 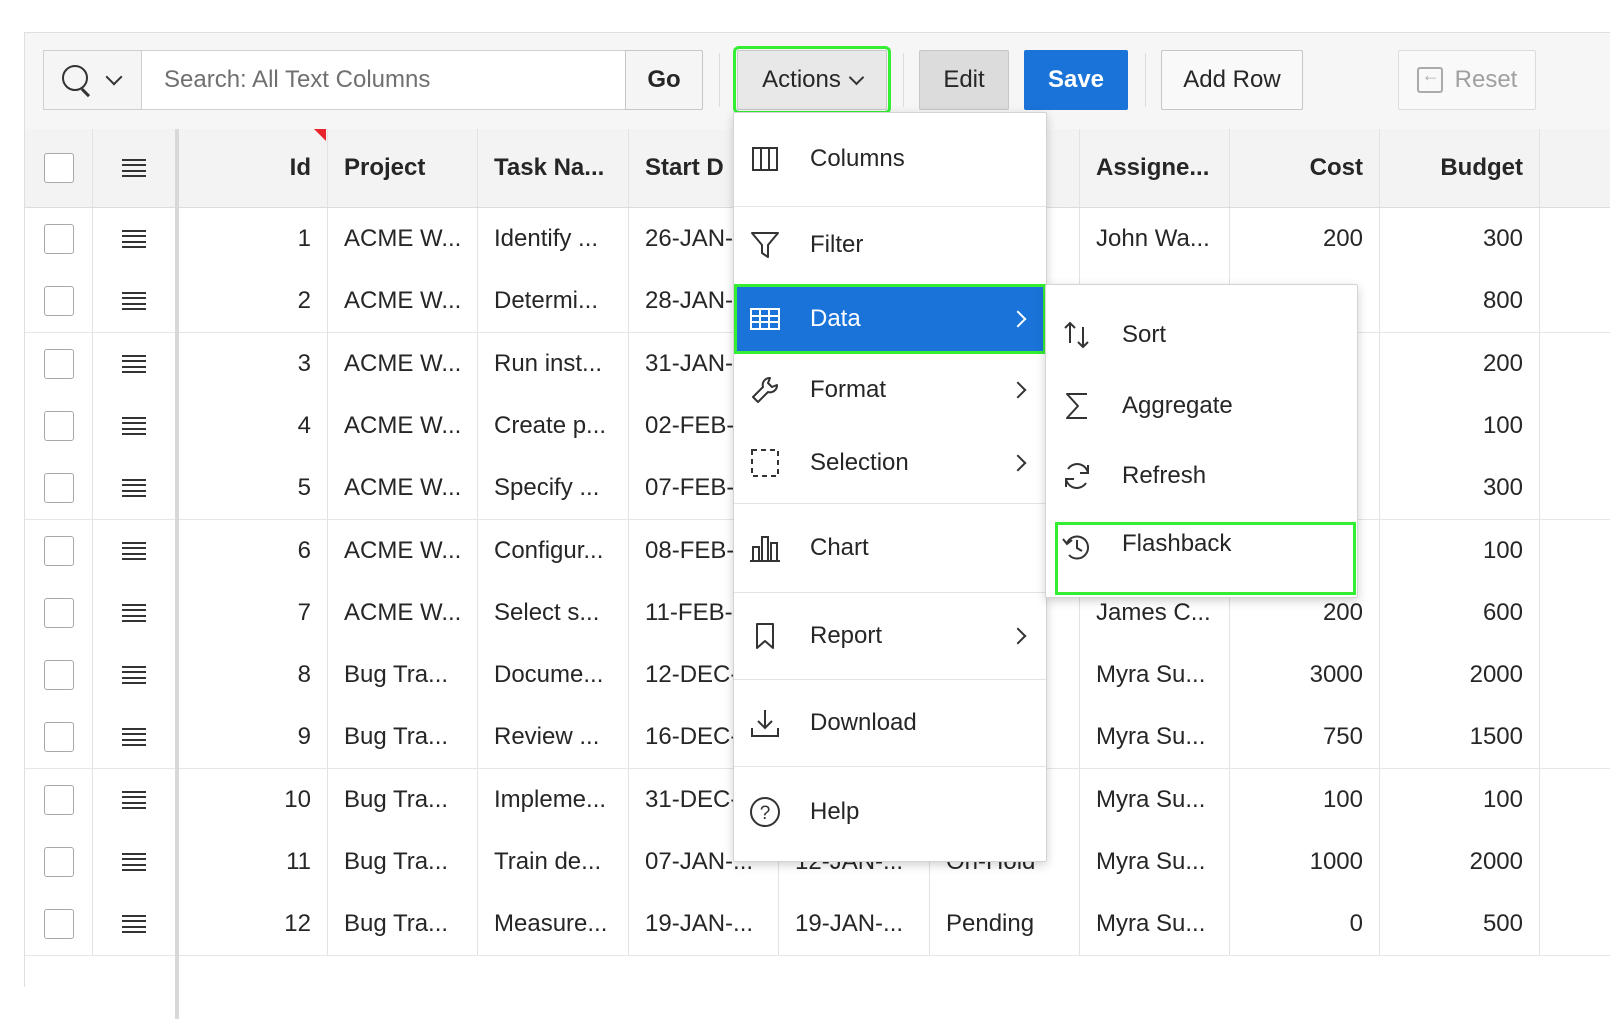 What do you see at coordinates (253, 168) in the screenshot?
I see `col-header-id: Id` at bounding box center [253, 168].